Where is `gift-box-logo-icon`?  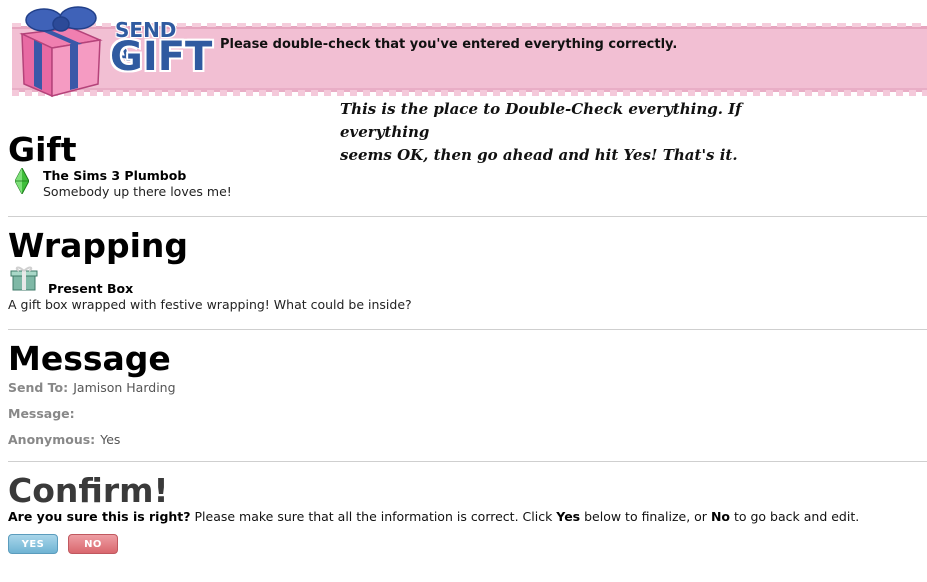
gift-box-logo-icon is located at coordinates (61, 52).